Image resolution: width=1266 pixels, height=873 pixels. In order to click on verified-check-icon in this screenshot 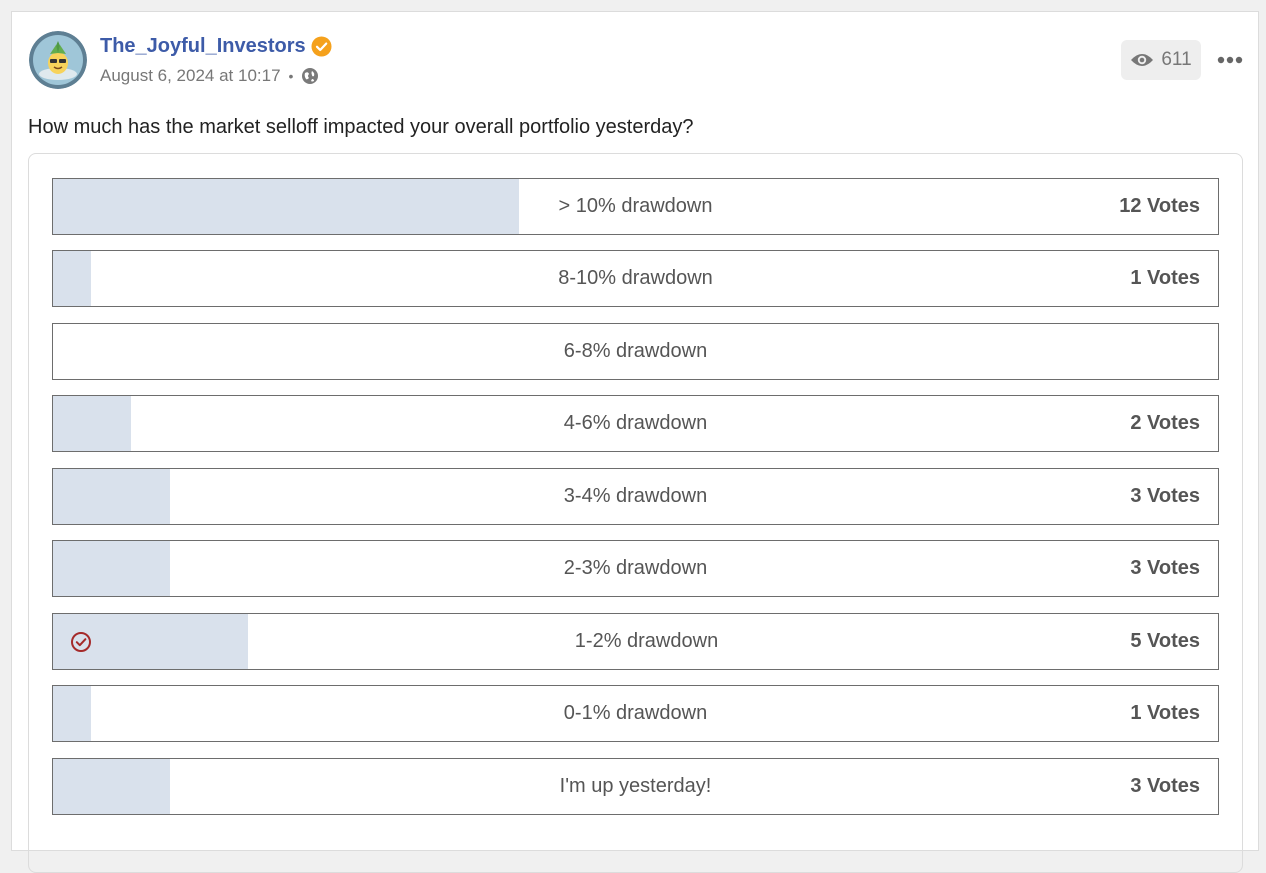, I will do `click(321, 46)`.